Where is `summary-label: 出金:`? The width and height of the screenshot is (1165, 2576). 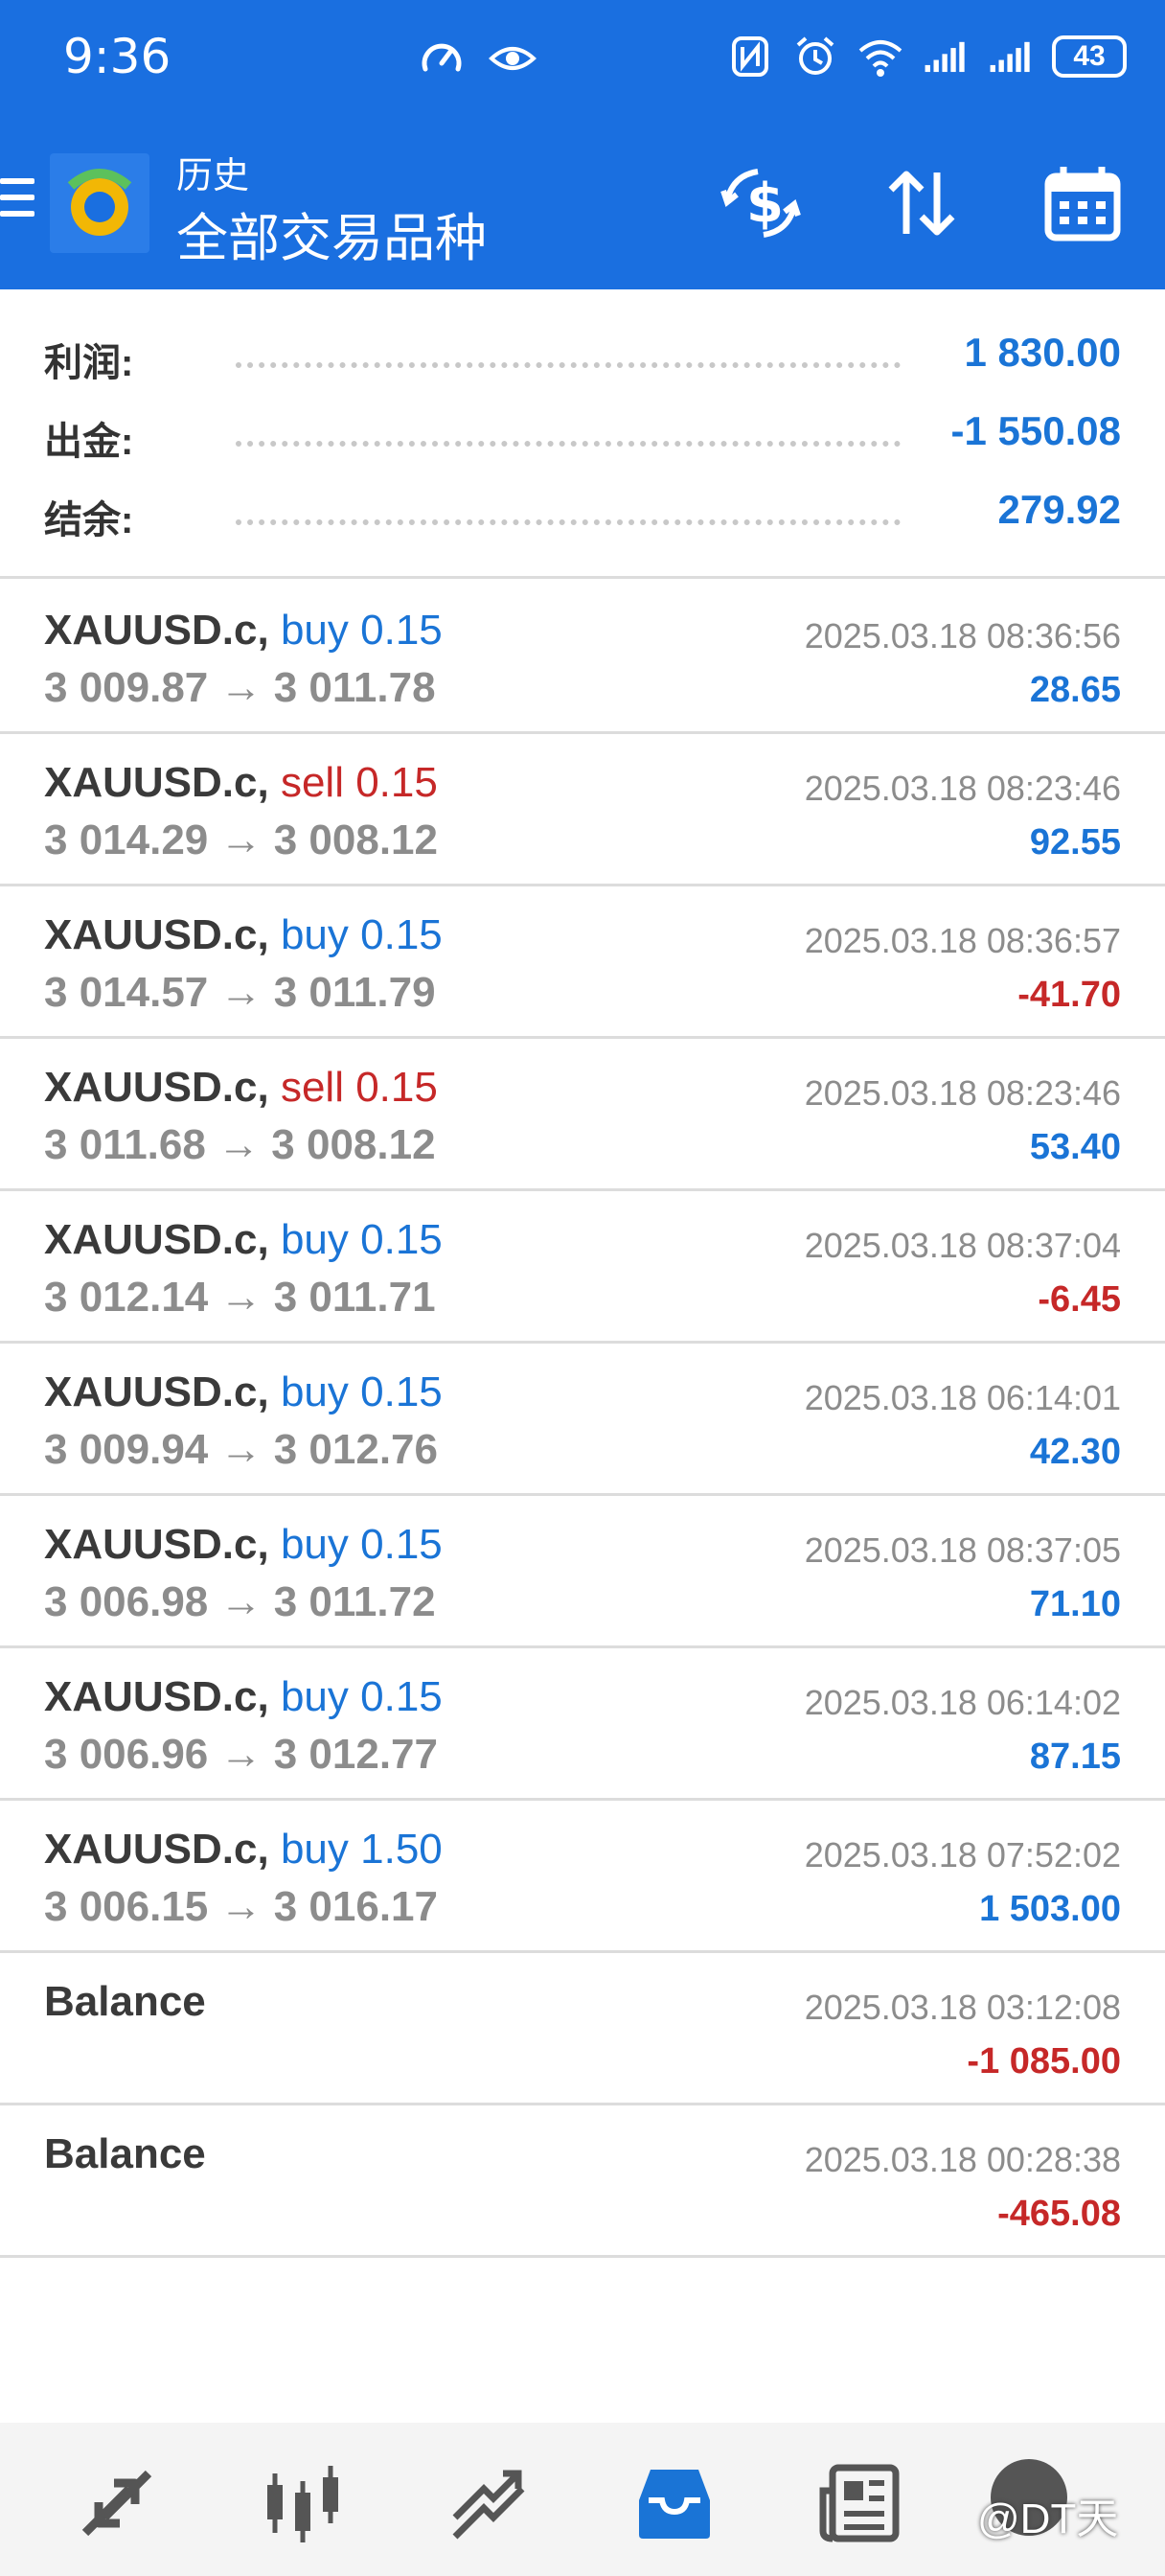
summary-label: 出金: is located at coordinates (89, 442).